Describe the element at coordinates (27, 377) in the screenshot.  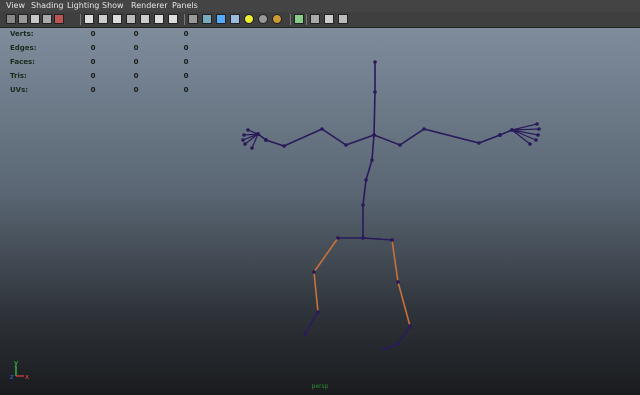
I see `axis-x-label: x` at that location.